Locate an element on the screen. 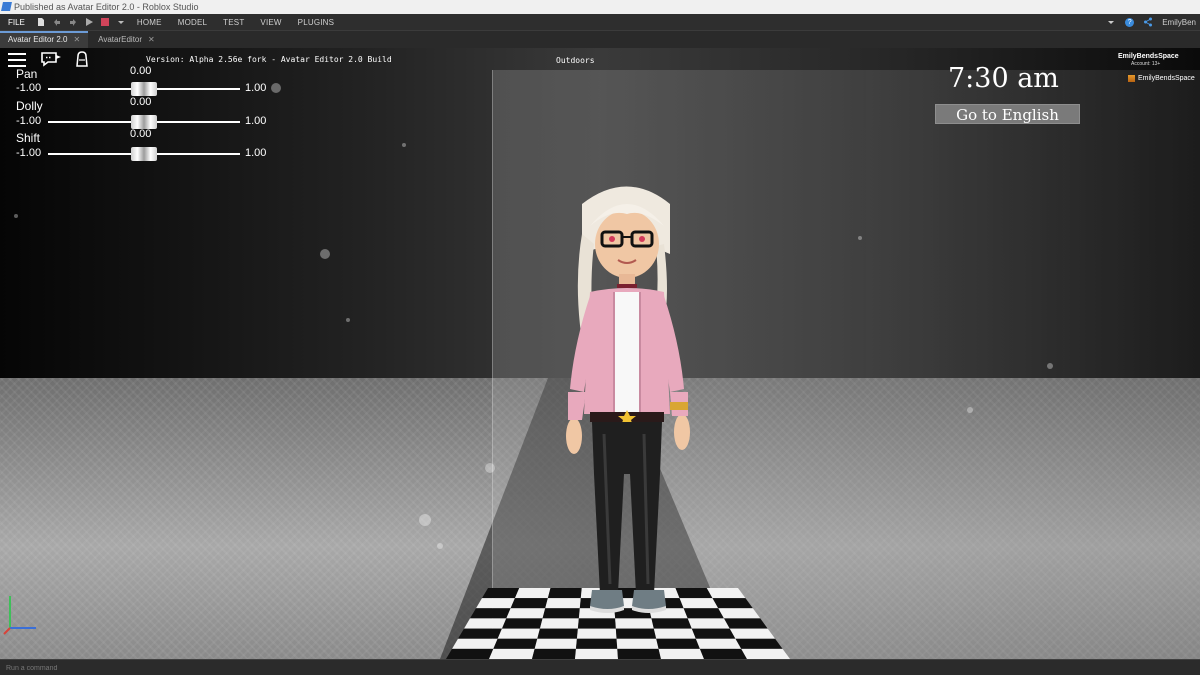 The height and width of the screenshot is (675, 1200). share-icon is located at coordinates (1148, 22).